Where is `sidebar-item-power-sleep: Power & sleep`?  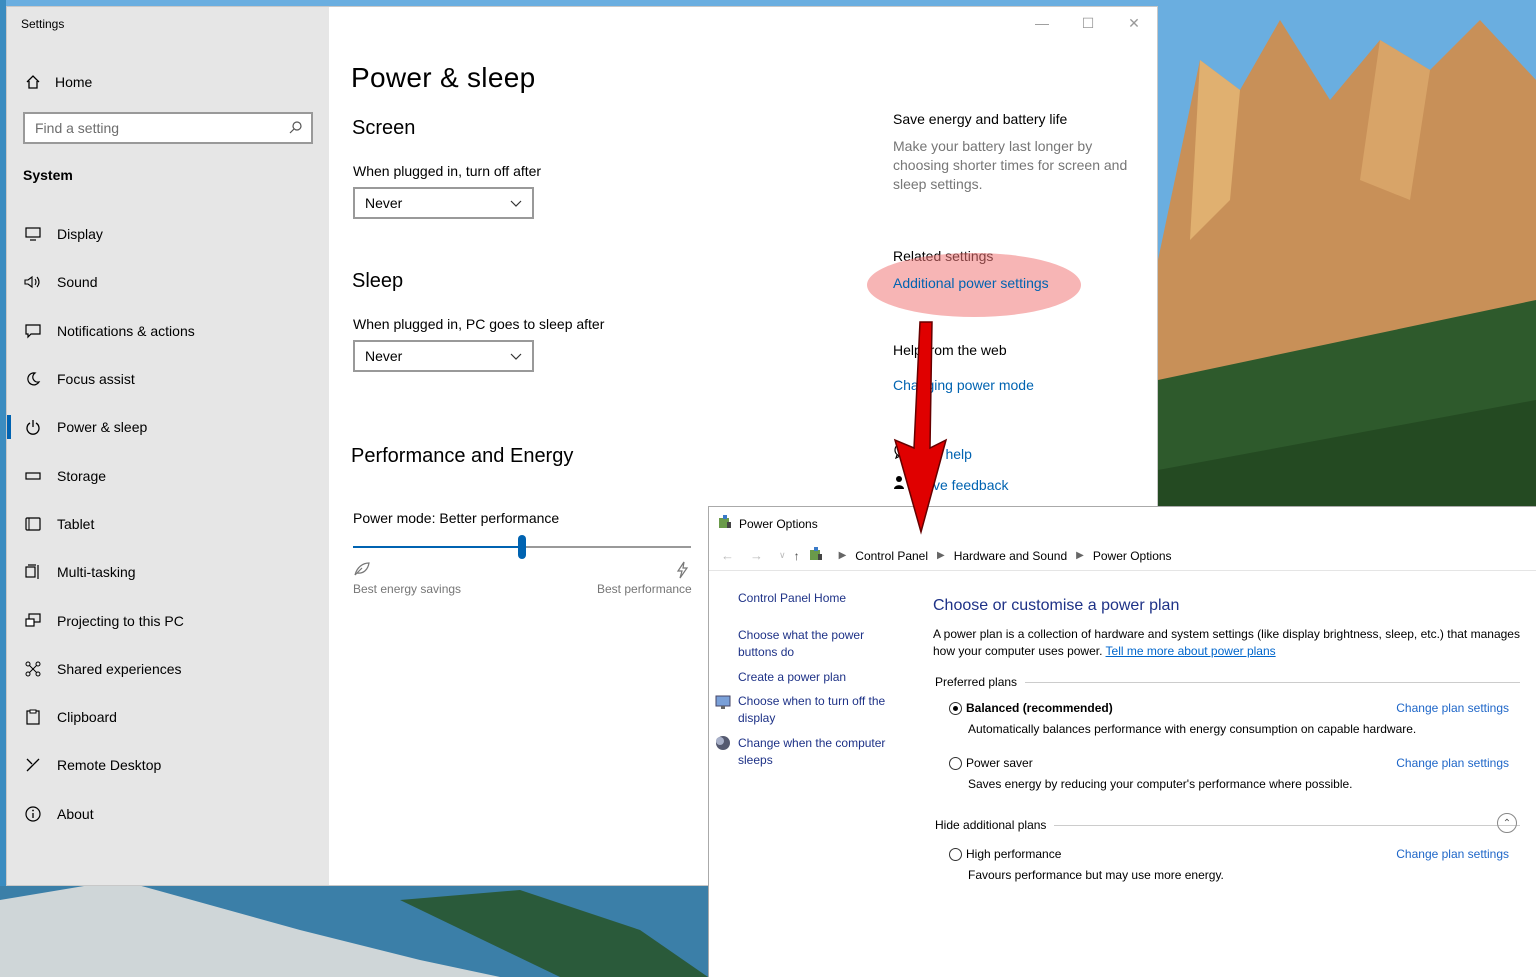
sidebar-item-power-sleep: Power & sleep is located at coordinates (168, 427).